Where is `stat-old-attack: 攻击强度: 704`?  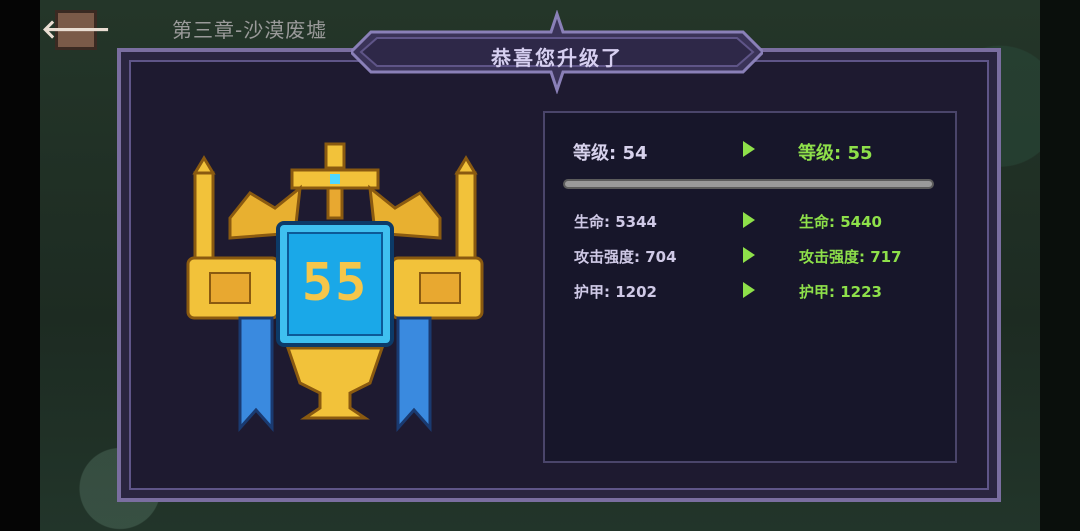 stat-old-attack: 攻击强度: 704 is located at coordinates (625, 257).